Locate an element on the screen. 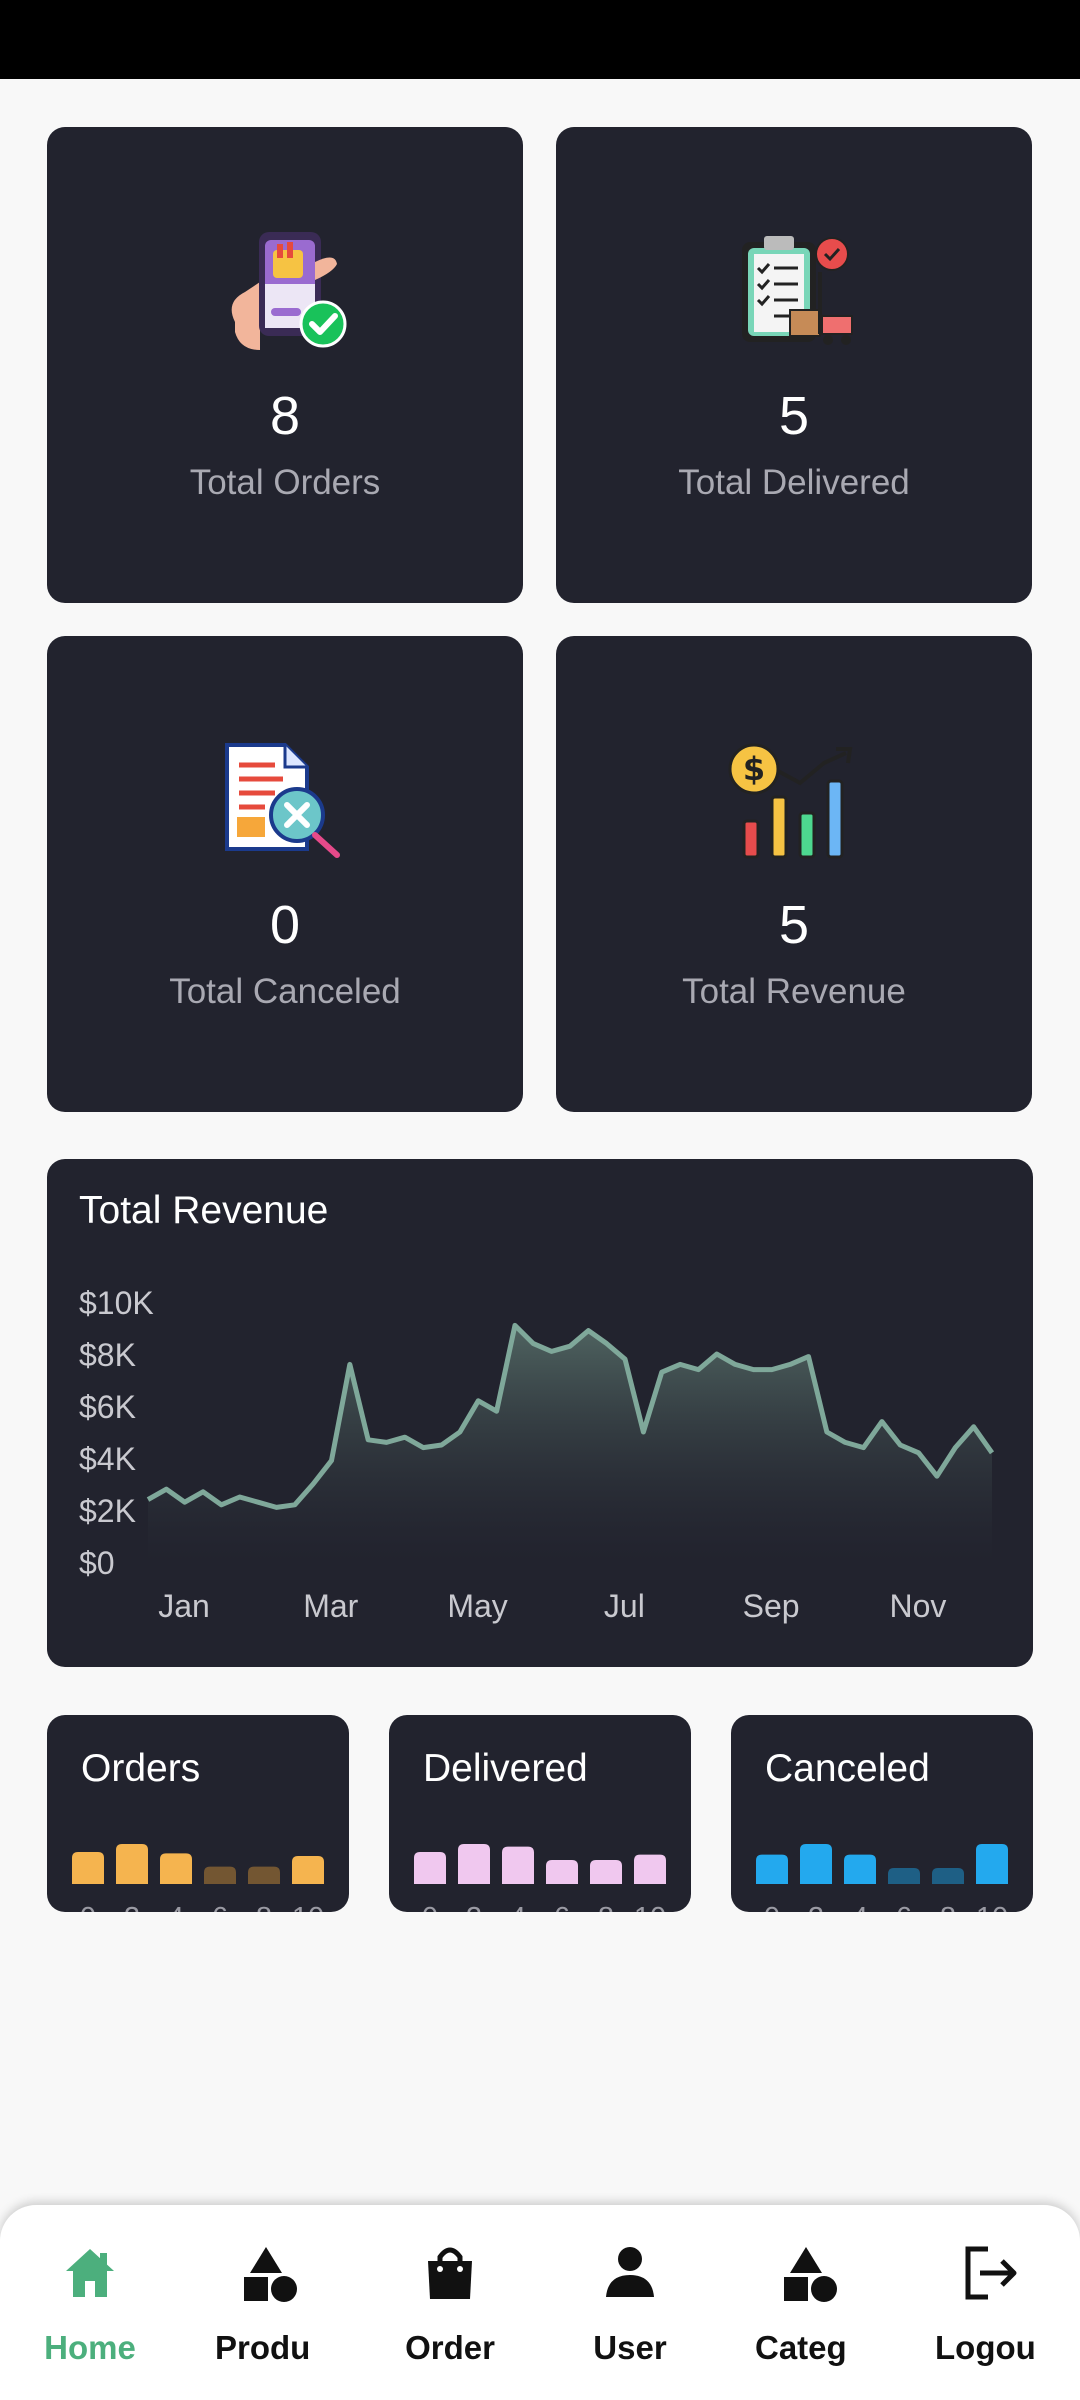 This screenshot has height=2400, width=1080. x-tick-label: May is located at coordinates (477, 1606).